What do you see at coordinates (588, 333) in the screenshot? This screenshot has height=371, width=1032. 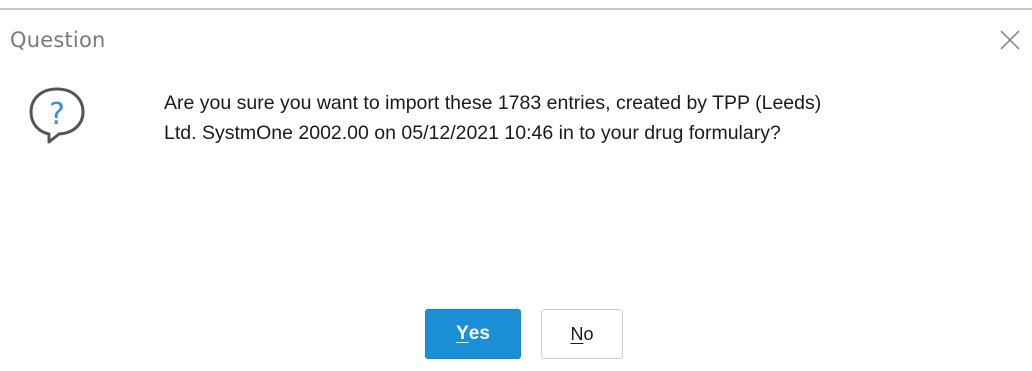 I see `no-label-rest: o` at bounding box center [588, 333].